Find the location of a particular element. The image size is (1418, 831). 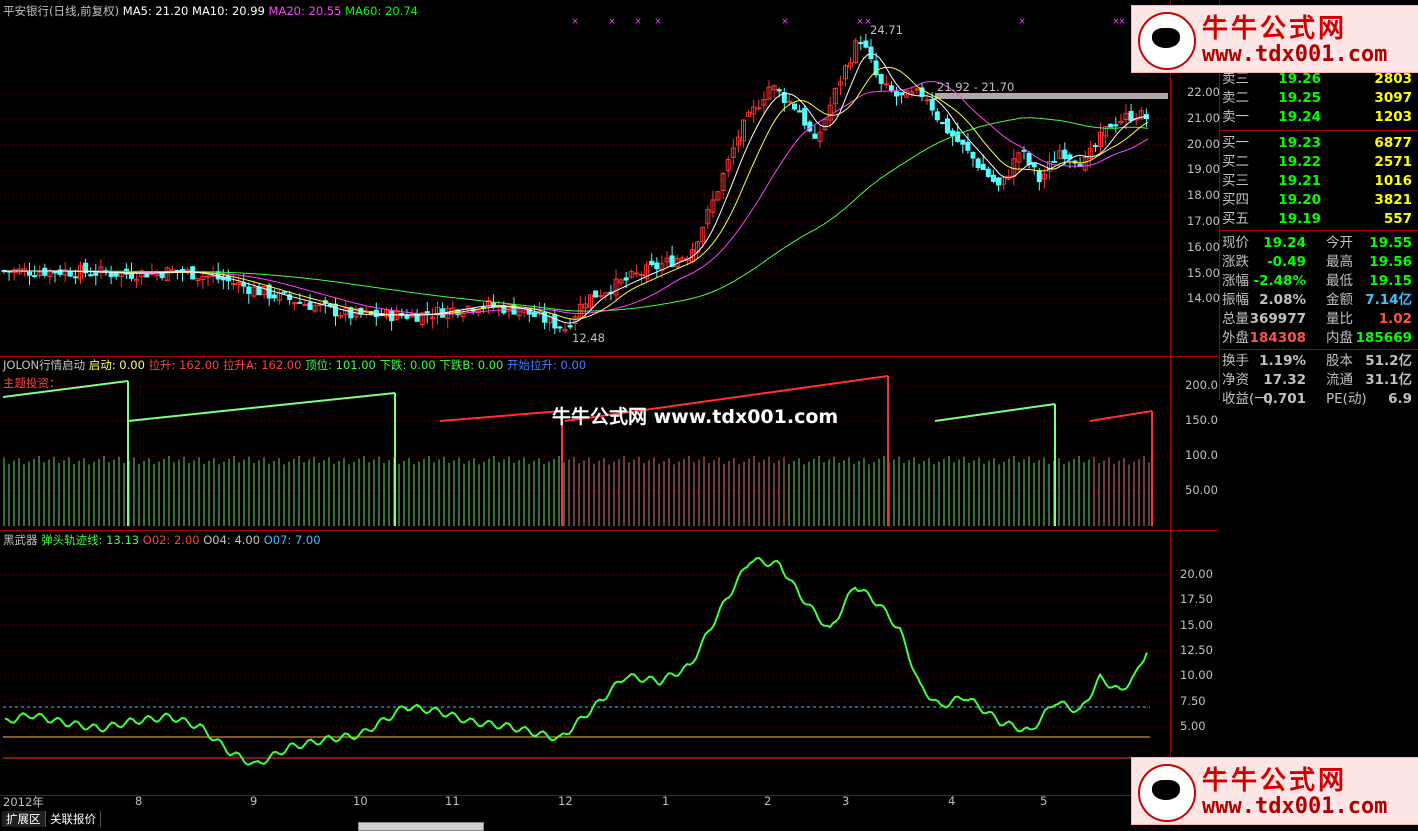

ma5-label: MA5: 21.20 is located at coordinates (155, 11).